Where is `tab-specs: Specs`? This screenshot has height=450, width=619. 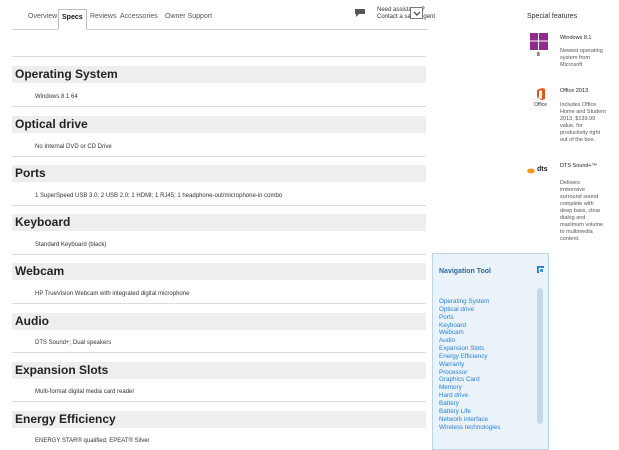 tab-specs: Specs is located at coordinates (72, 19).